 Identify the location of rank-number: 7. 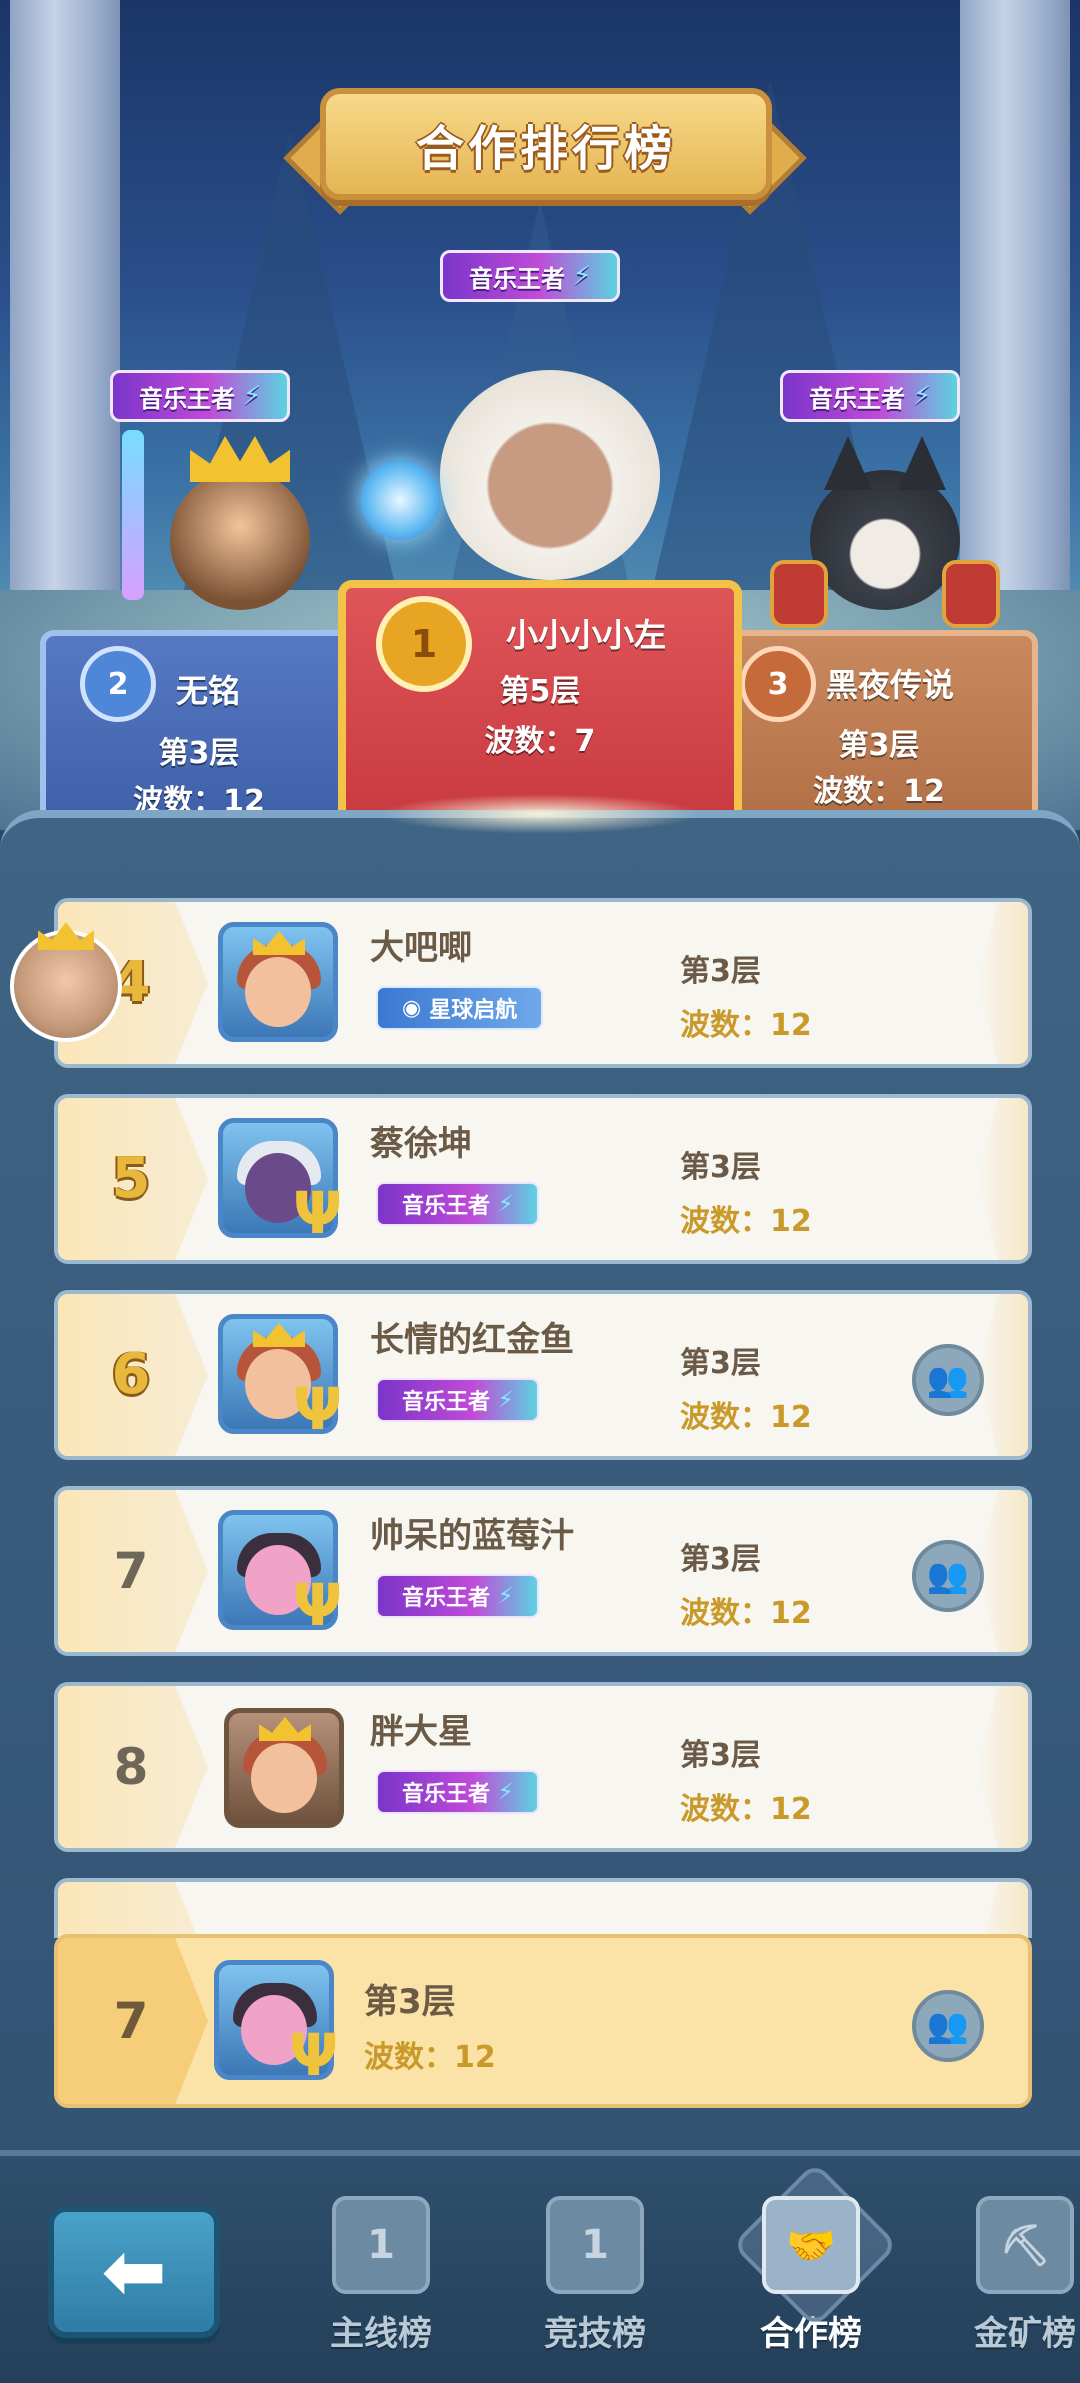
(131, 2021).